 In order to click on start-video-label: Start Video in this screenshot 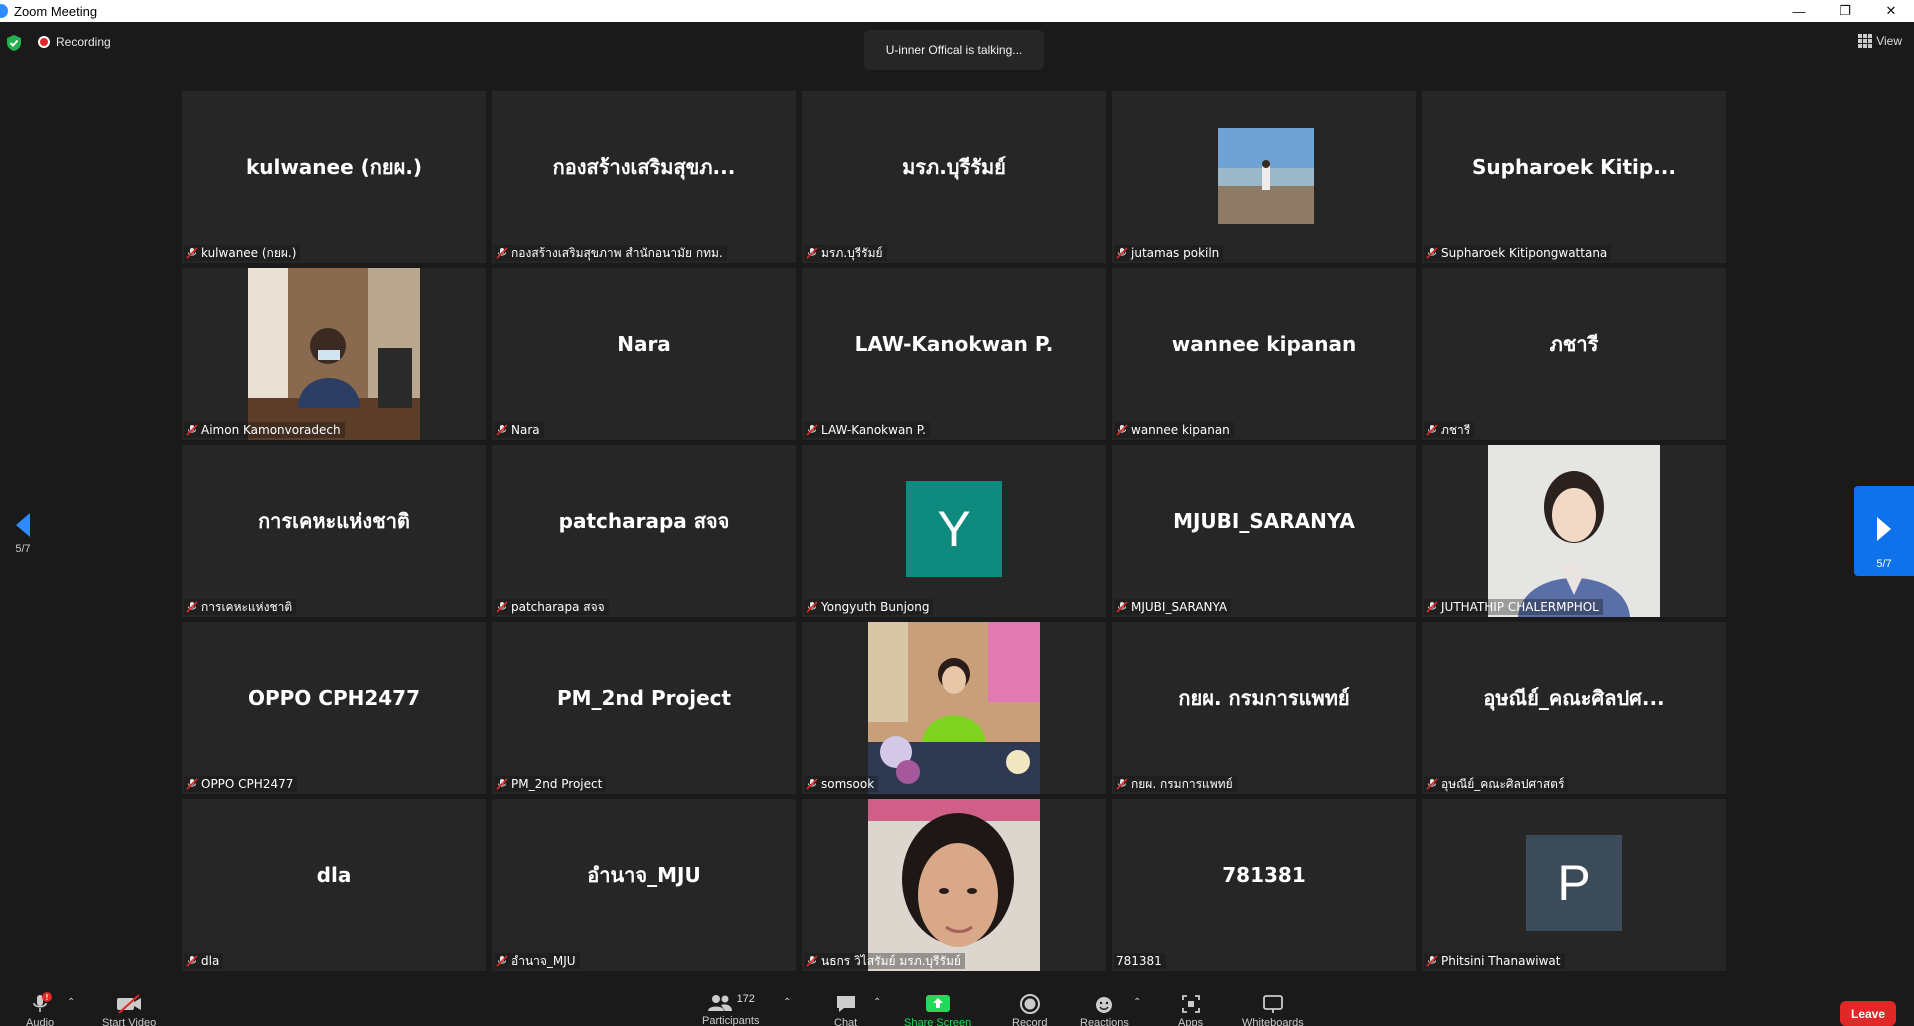, I will do `click(129, 1021)`.